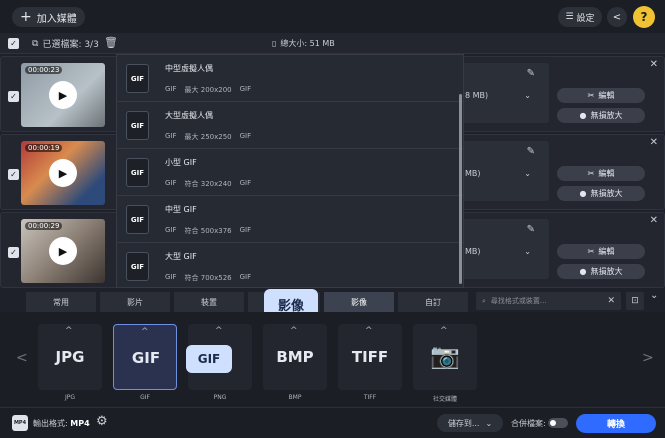 Image resolution: width=665 pixels, height=438 pixels. I want to click on add-media-button: + 加入媒體, so click(48, 17).